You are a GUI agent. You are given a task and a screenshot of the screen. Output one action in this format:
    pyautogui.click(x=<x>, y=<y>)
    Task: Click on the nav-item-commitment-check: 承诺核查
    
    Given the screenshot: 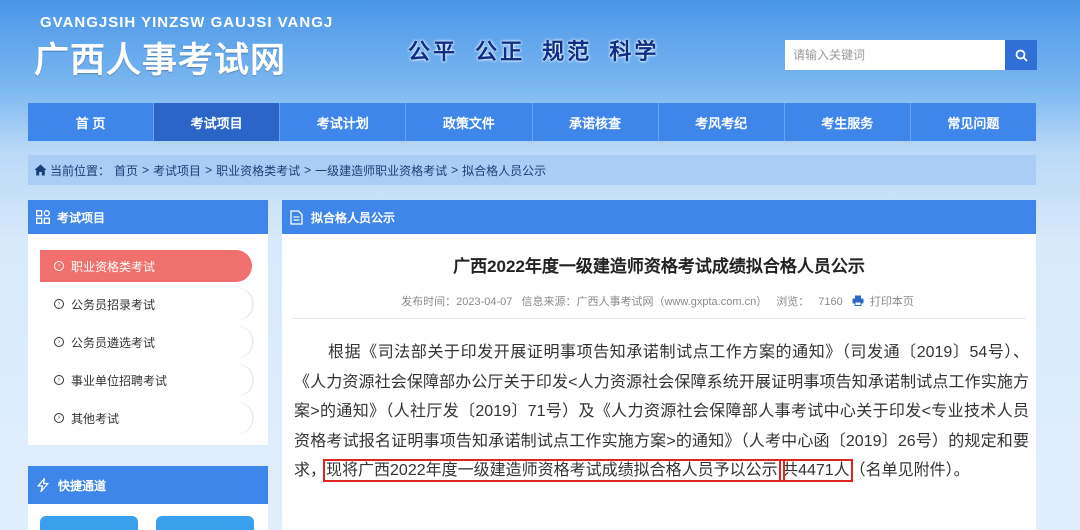 What is the action you would take?
    pyautogui.click(x=596, y=122)
    